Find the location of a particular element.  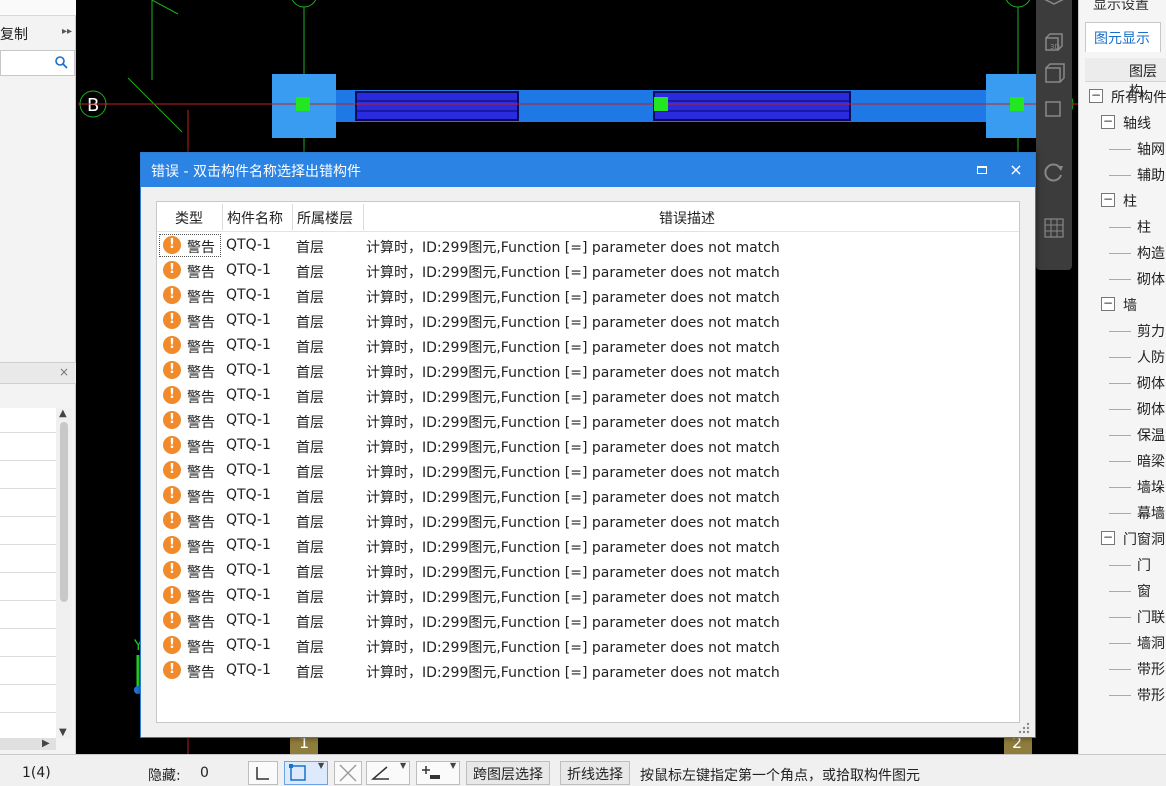

close-button: × is located at coordinates (1016, 170).